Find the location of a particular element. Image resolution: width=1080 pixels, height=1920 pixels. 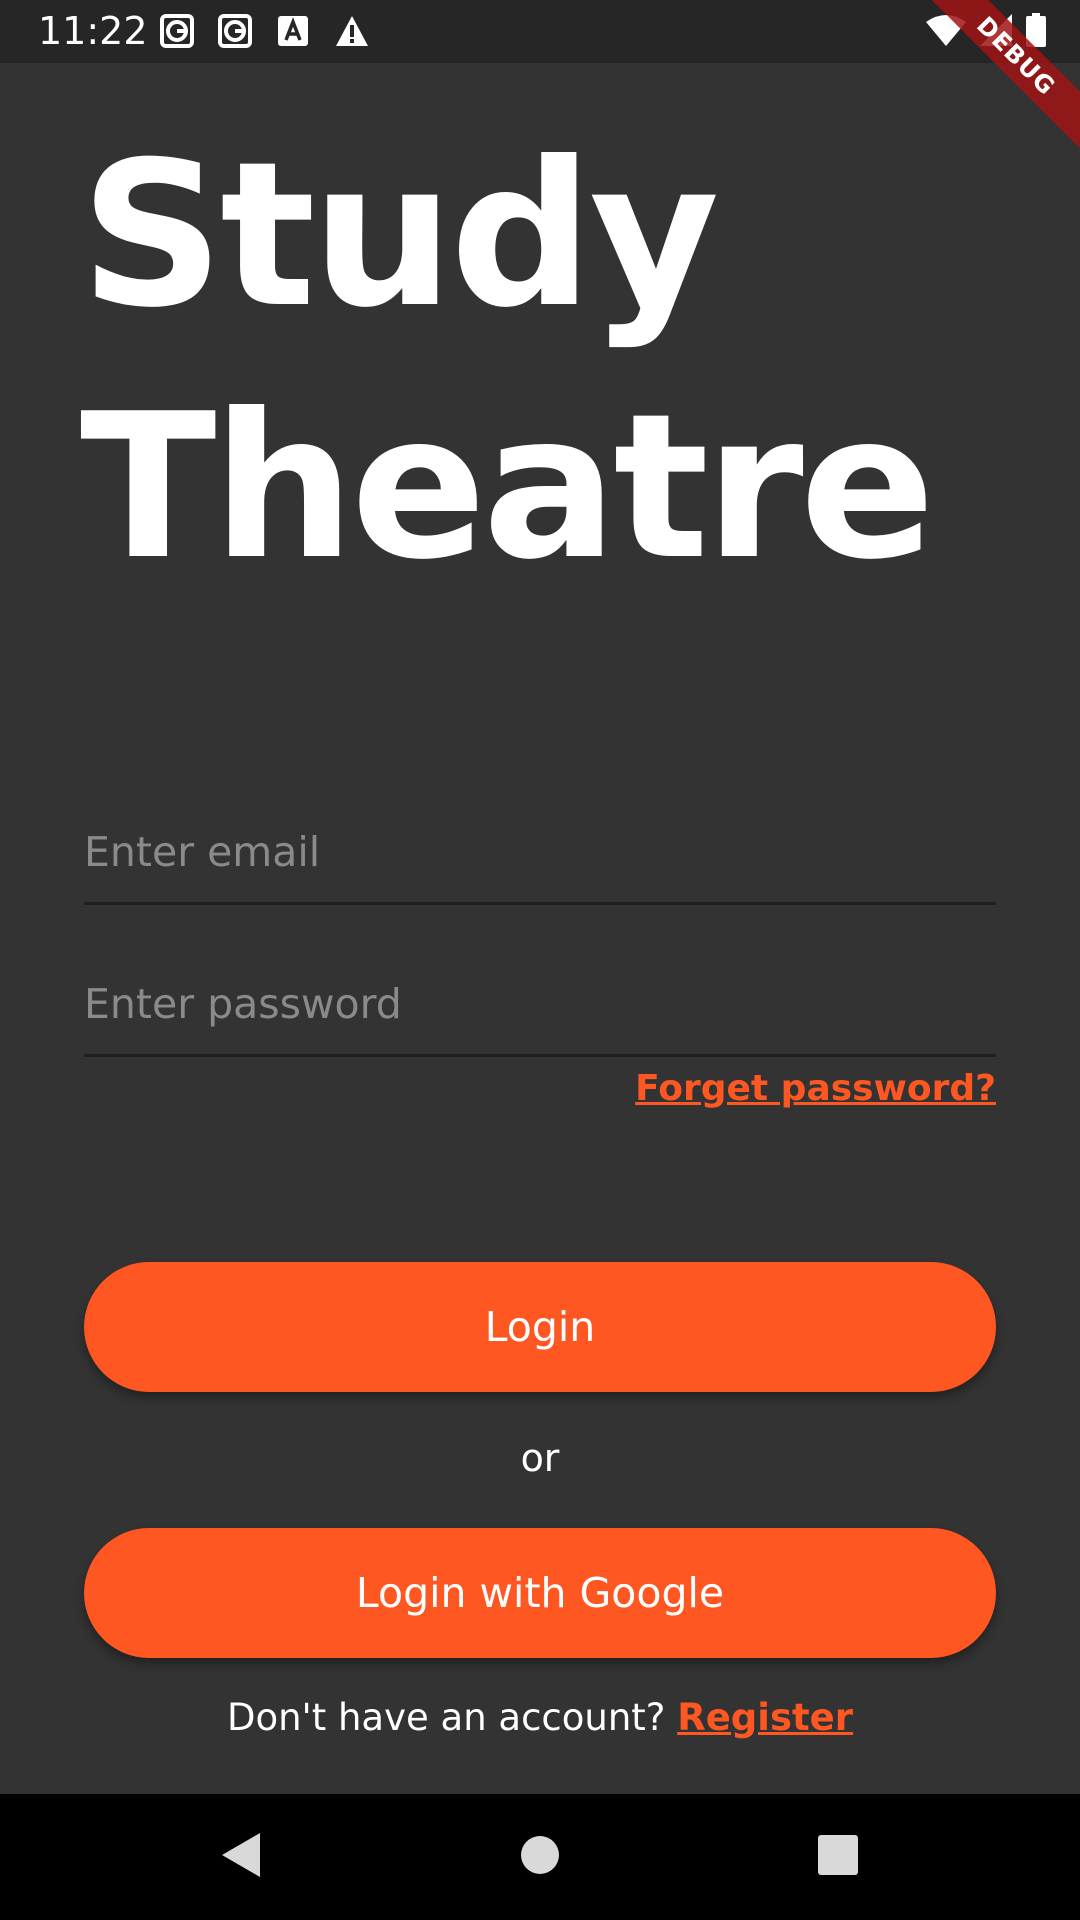

app-title-line-2: Theatre is located at coordinates (507, 487).